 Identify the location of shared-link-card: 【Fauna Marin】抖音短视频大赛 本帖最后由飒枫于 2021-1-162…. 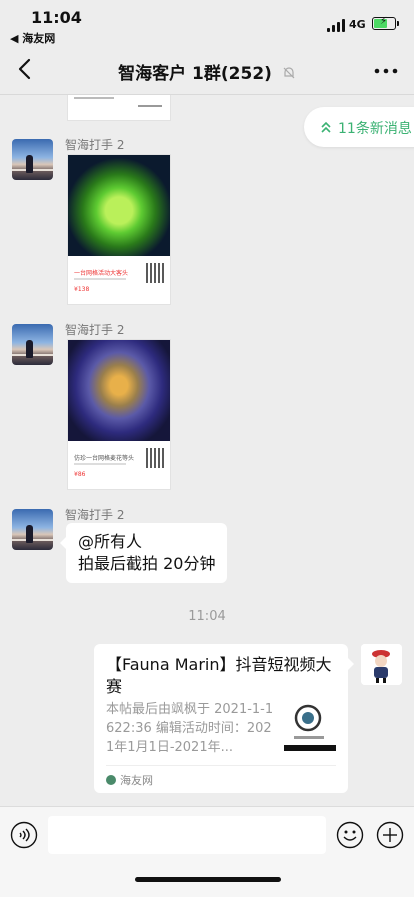
(224, 718).